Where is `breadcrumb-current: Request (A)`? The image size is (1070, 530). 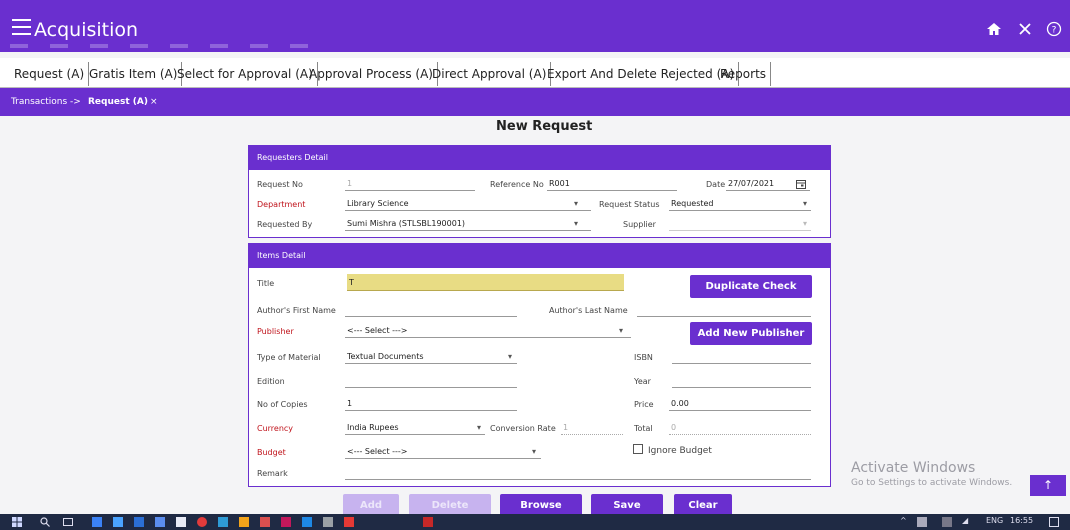 breadcrumb-current: Request (A) is located at coordinates (118, 102).